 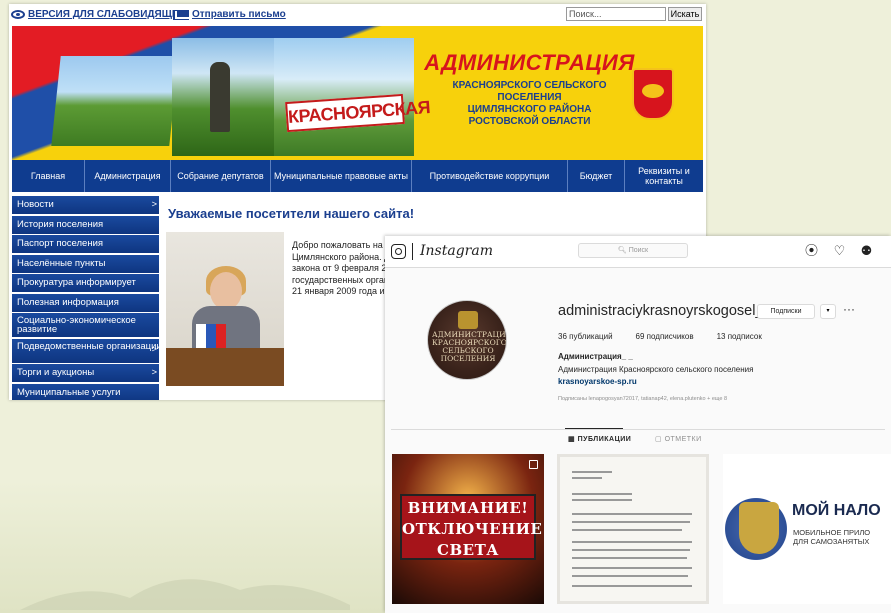 I want to click on document-image, so click(x=633, y=529).